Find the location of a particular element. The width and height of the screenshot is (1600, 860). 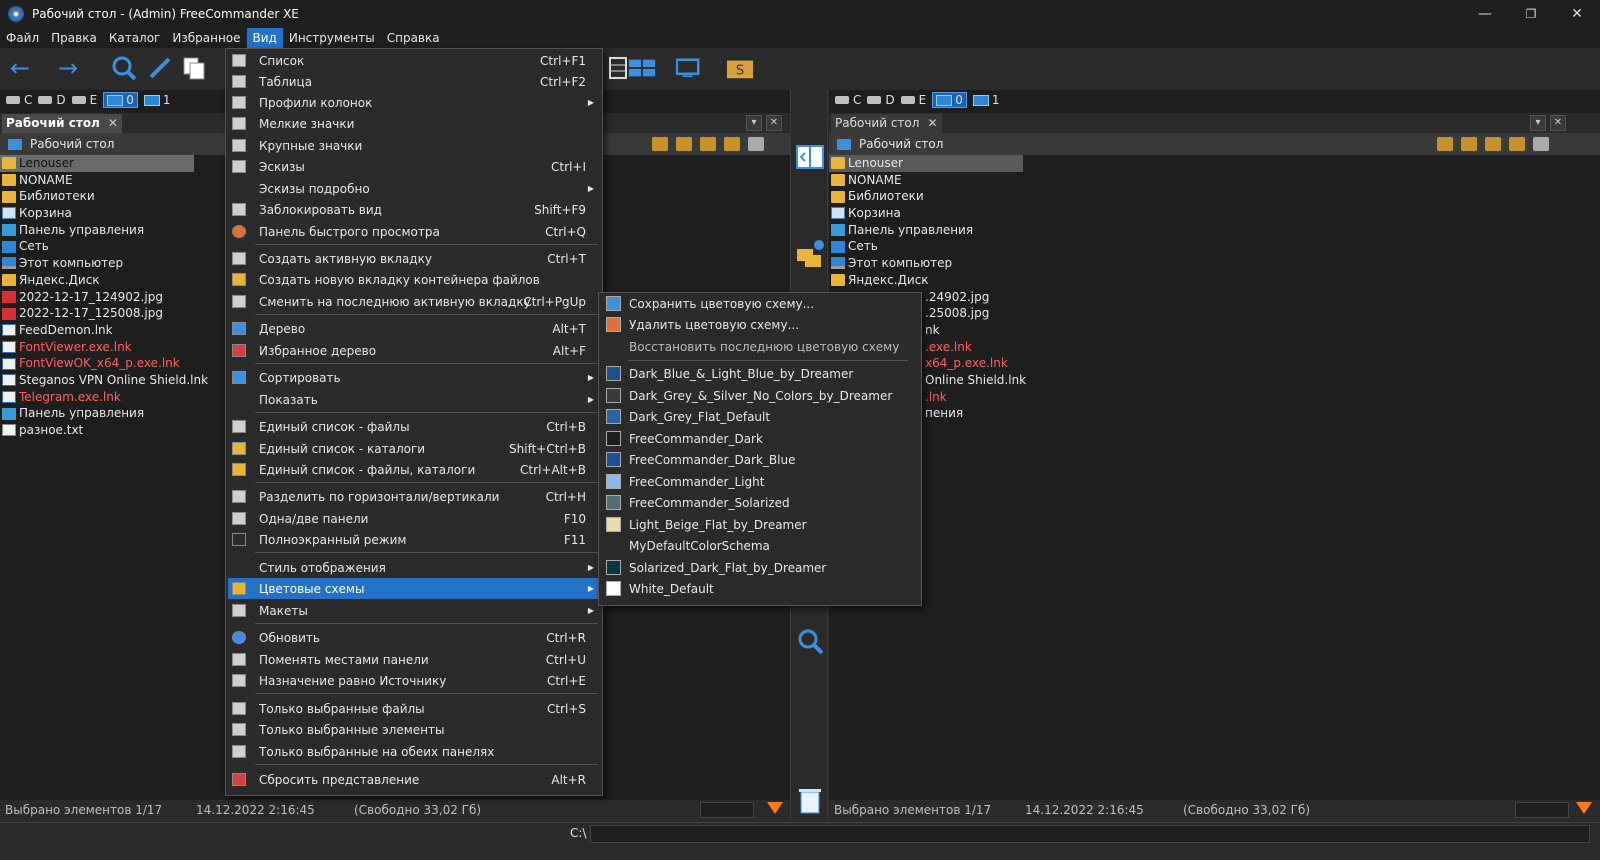

restore-button: ❐ is located at coordinates (1531, 14).